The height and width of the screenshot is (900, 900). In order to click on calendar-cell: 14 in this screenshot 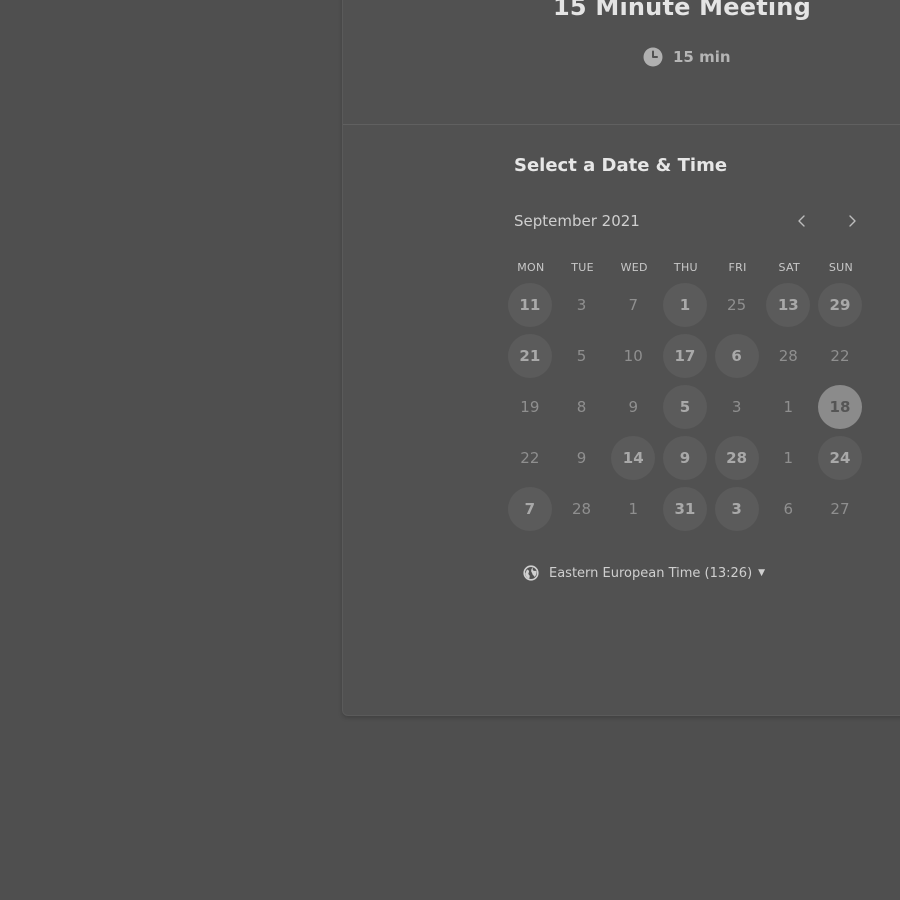, I will do `click(633, 457)`.